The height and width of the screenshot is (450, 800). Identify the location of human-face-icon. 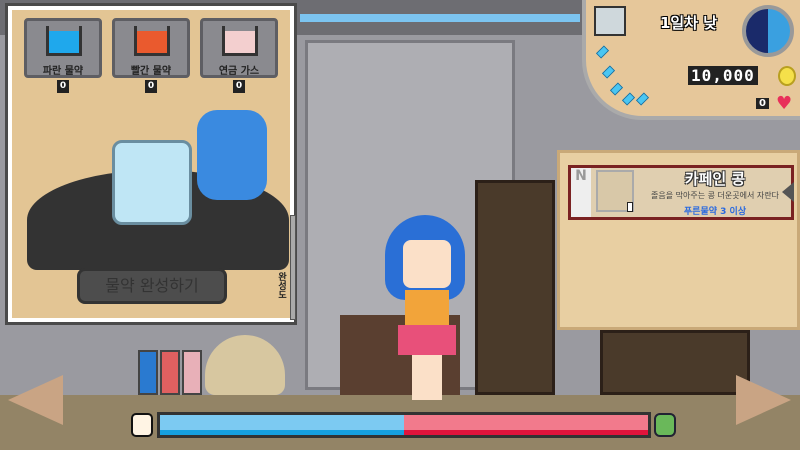
(142, 425).